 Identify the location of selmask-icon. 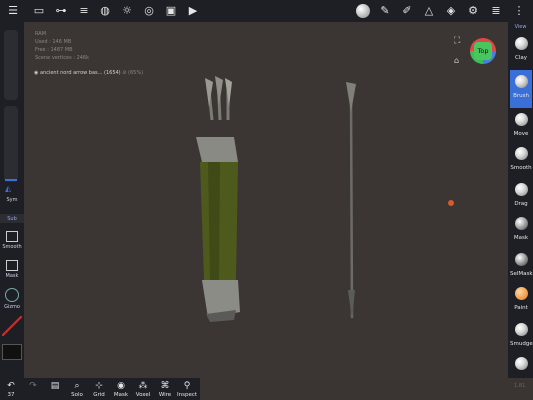
(521, 259).